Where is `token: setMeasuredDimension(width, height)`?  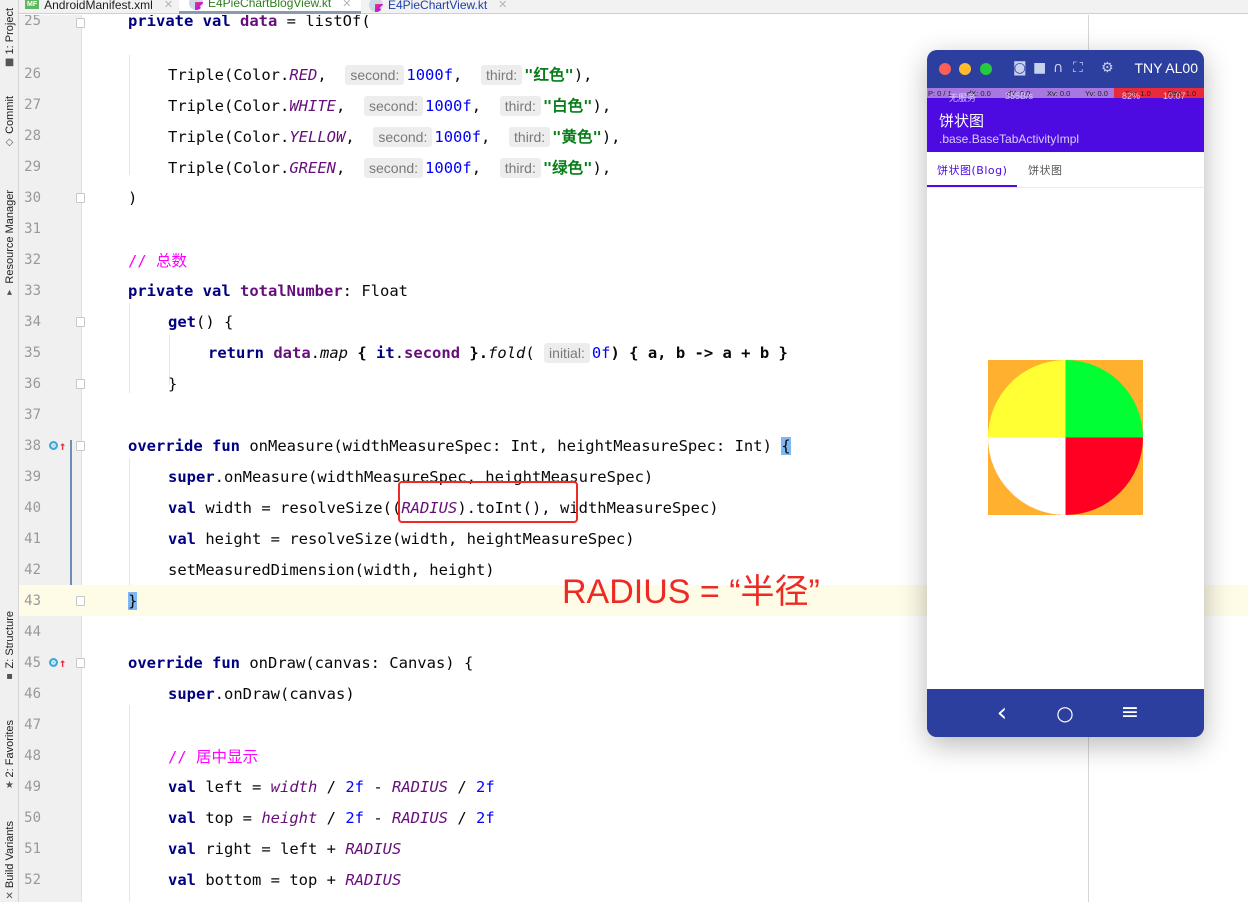 token: setMeasuredDimension(width, height) is located at coordinates (331, 569).